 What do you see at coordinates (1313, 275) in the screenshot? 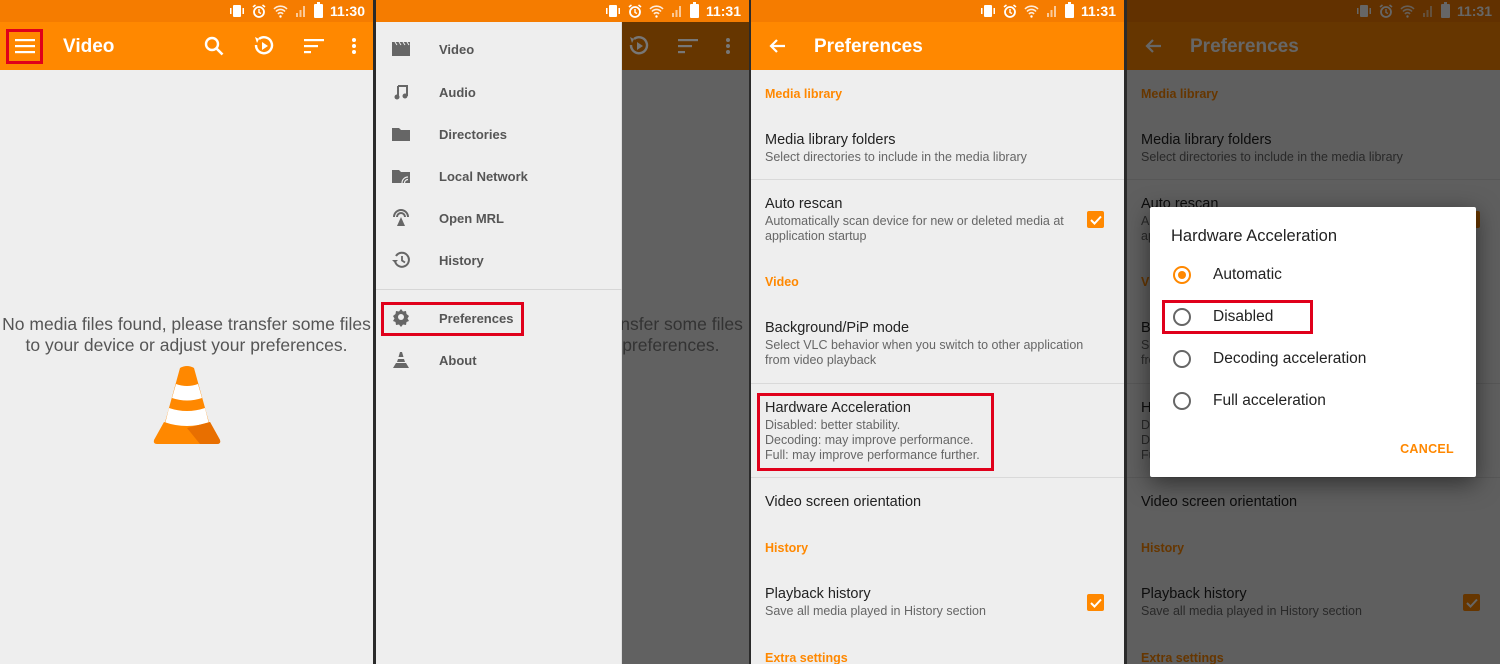
I see `option-automatic: Automatic` at bounding box center [1313, 275].